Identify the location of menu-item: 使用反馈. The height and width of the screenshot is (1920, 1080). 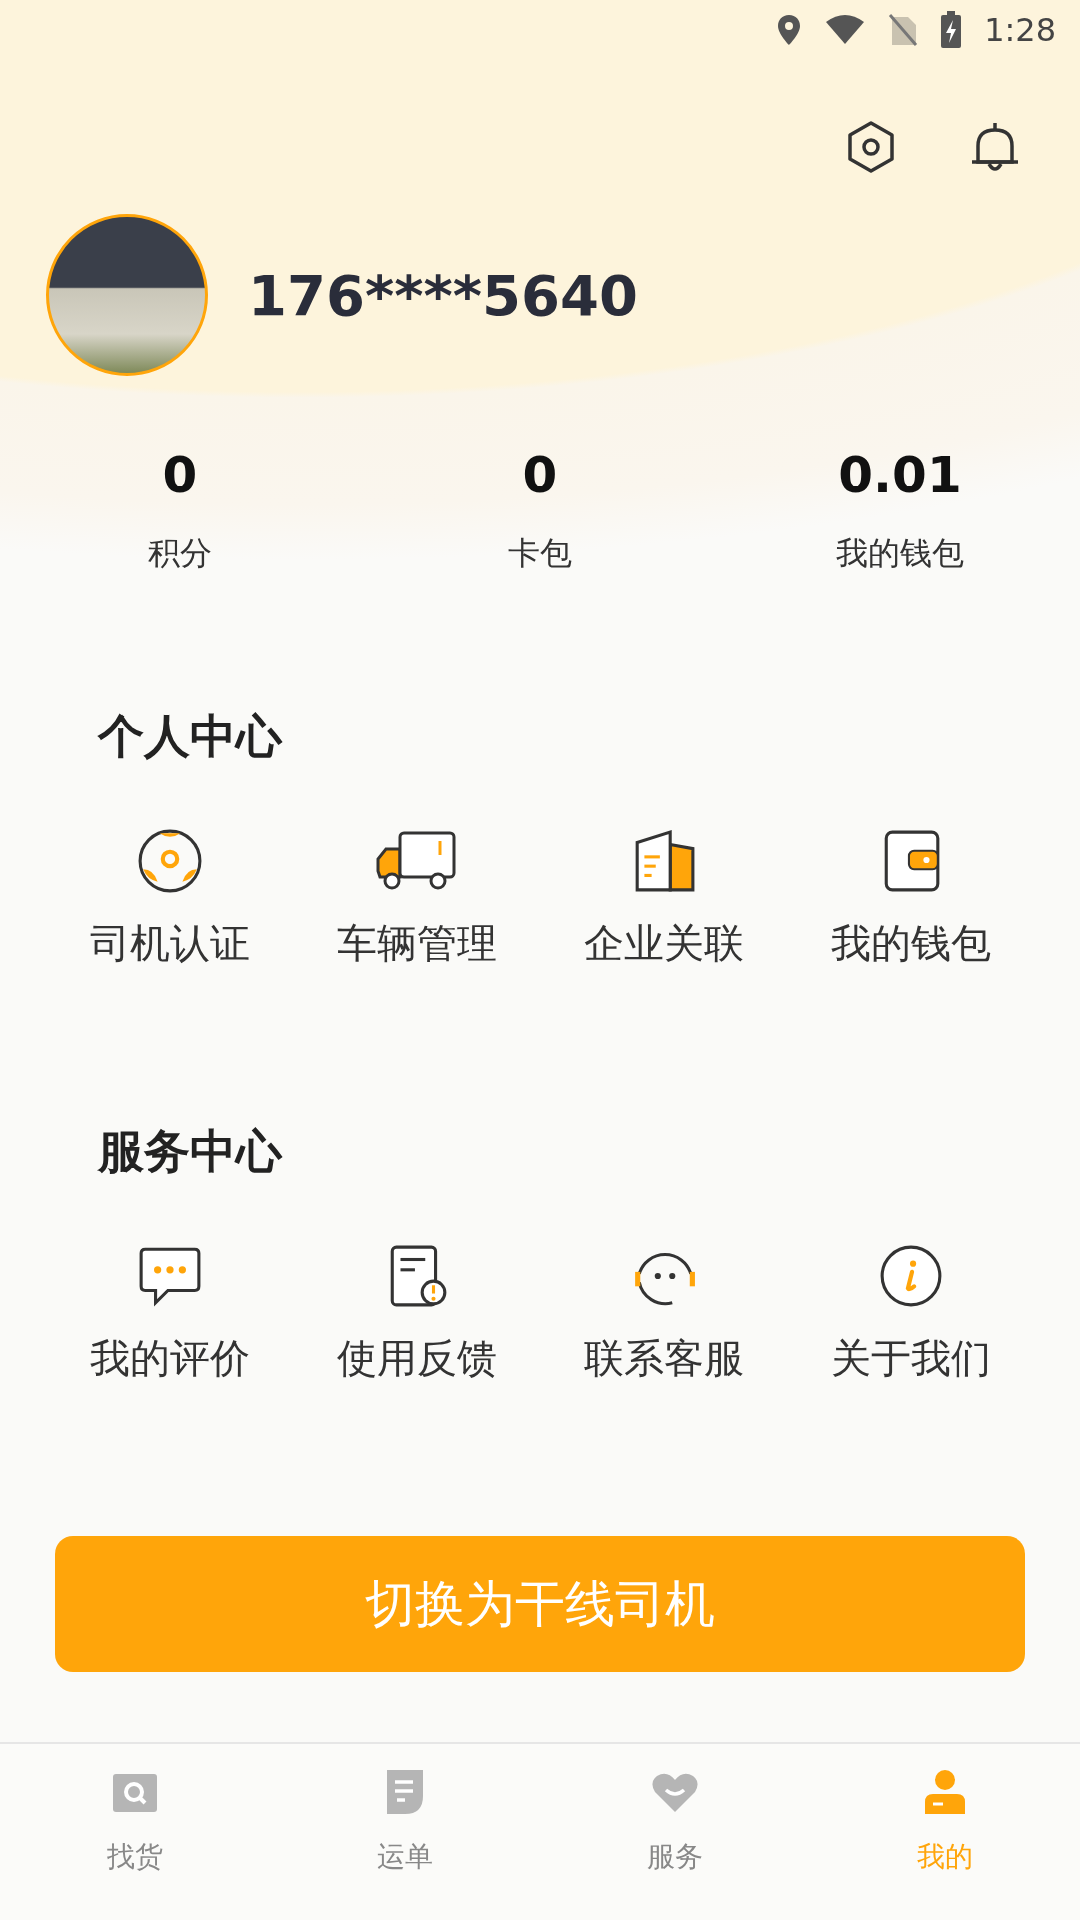
(416, 1314).